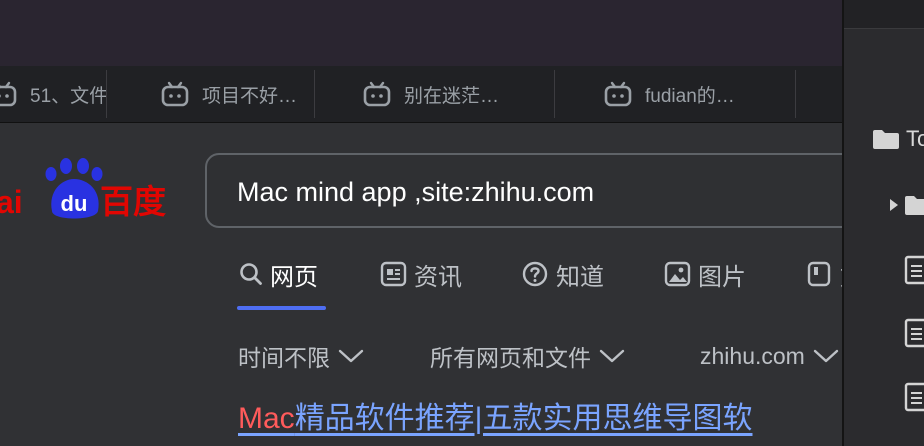  I want to click on site-filter-dropdown: zhihu.com, so click(769, 356).